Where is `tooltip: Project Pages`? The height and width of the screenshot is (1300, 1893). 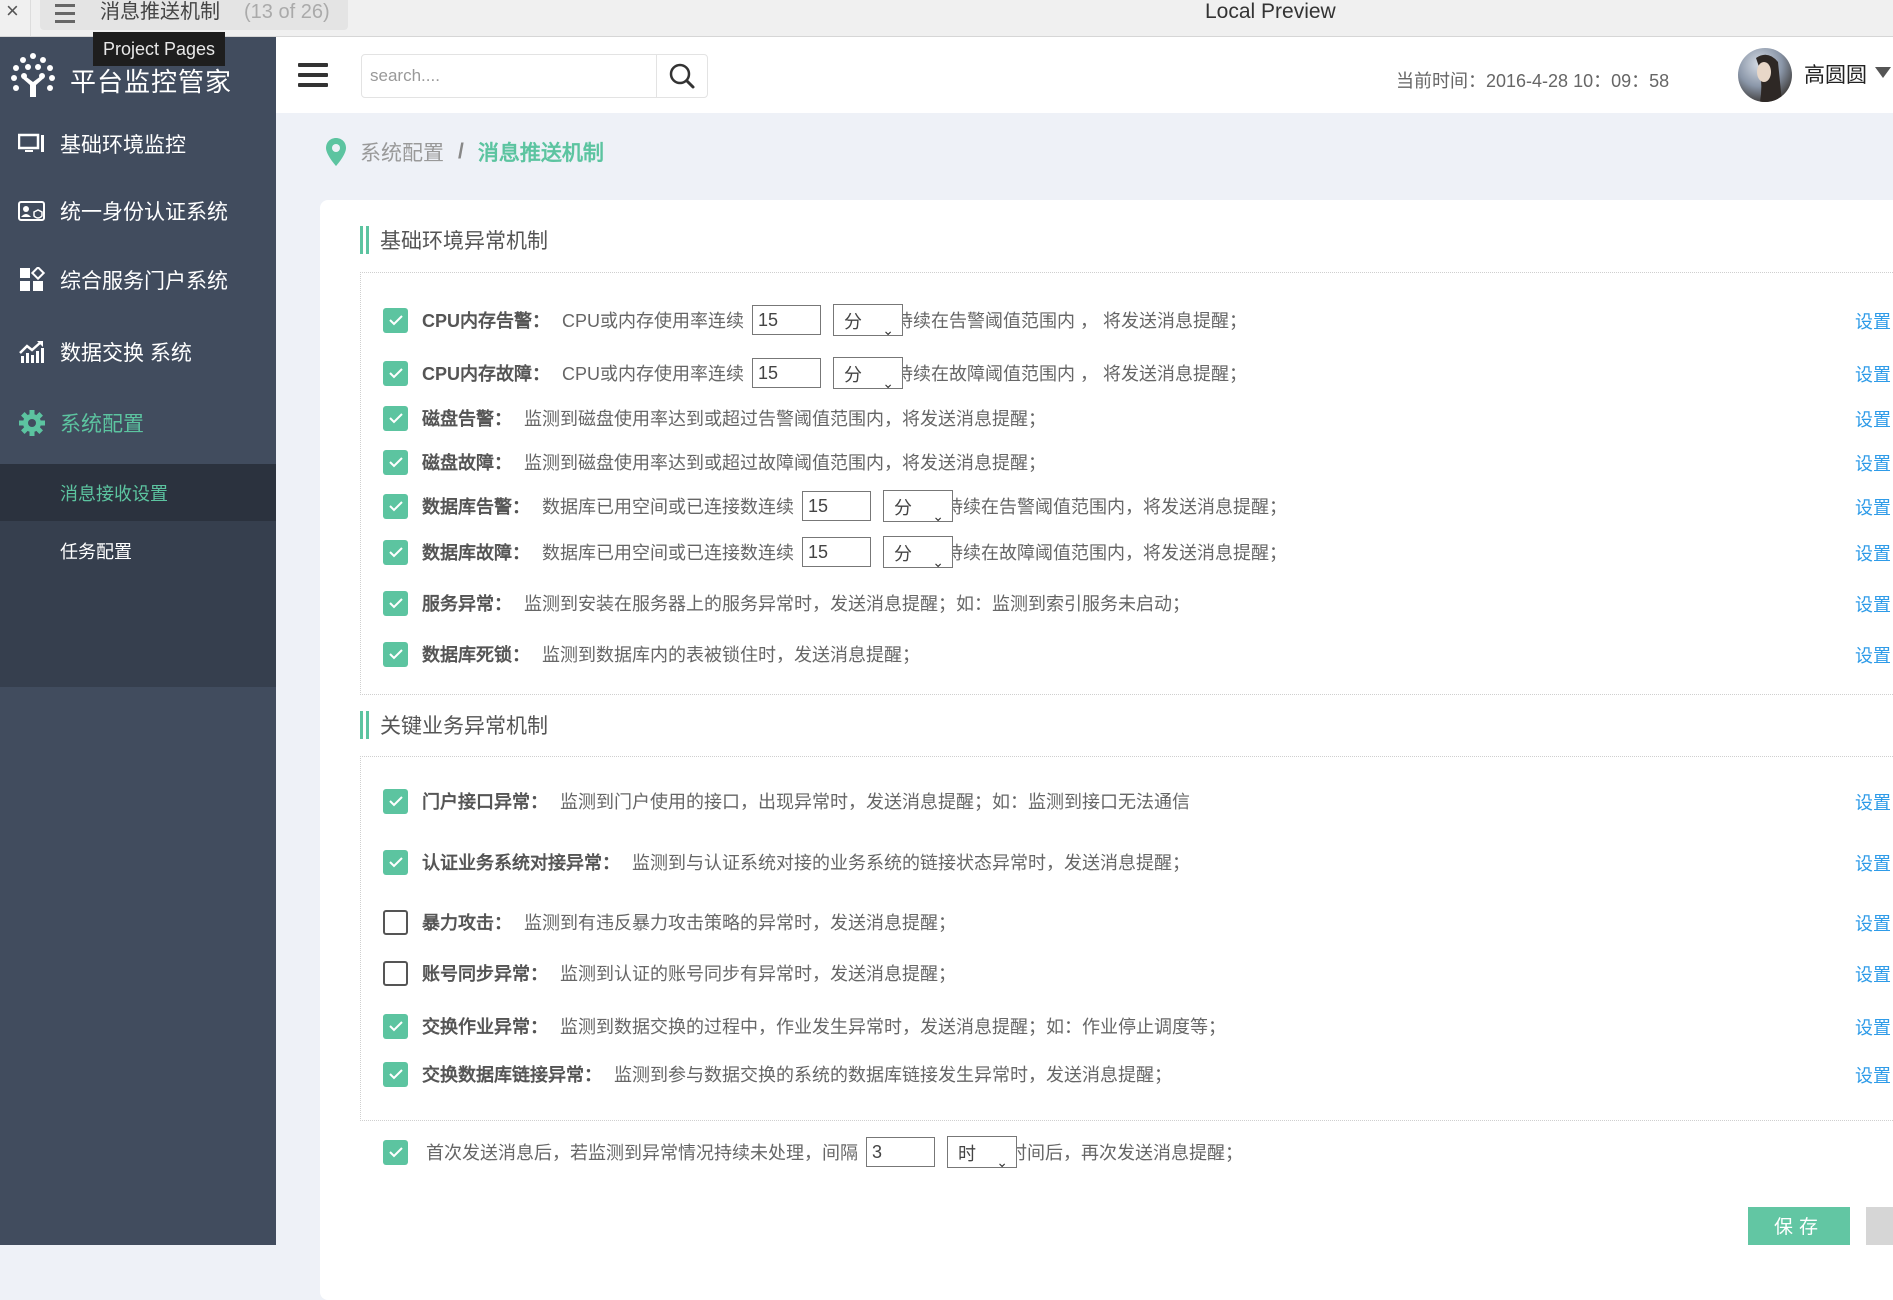 tooltip: Project Pages is located at coordinates (159, 49).